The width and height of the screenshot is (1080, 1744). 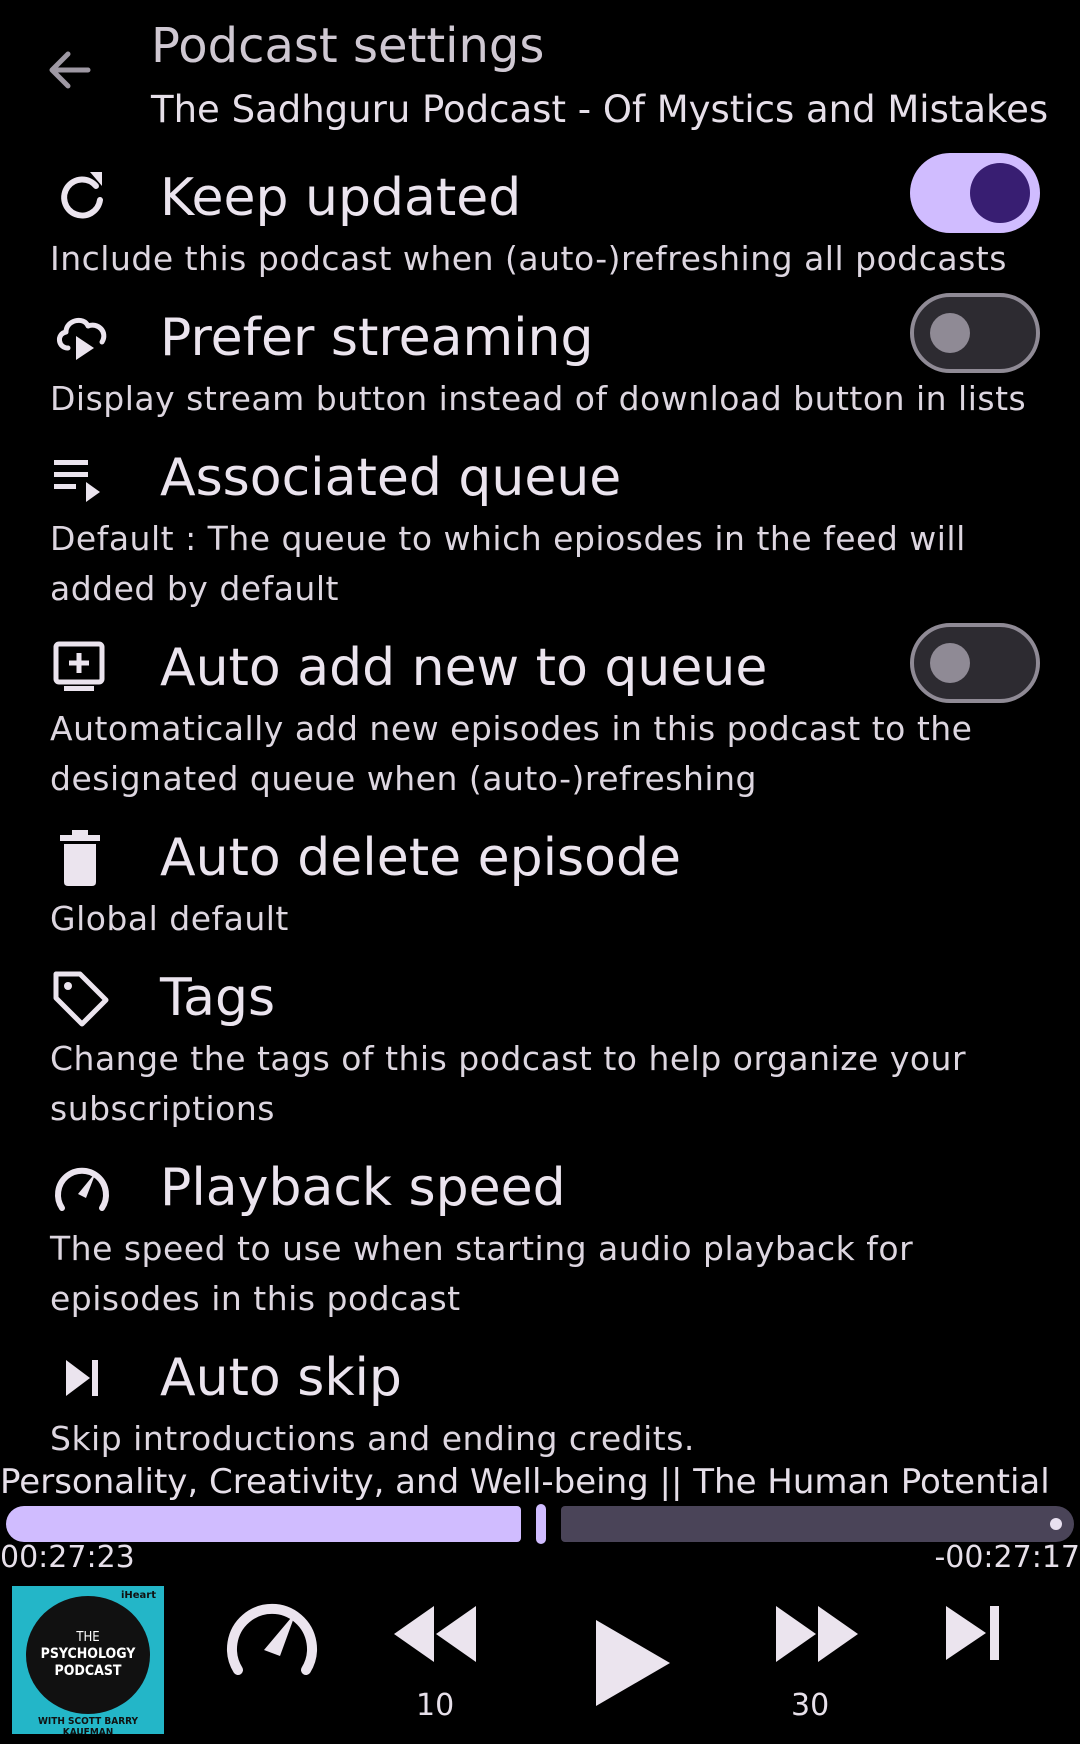 I want to click on rewind-icon, so click(x=435, y=1634).